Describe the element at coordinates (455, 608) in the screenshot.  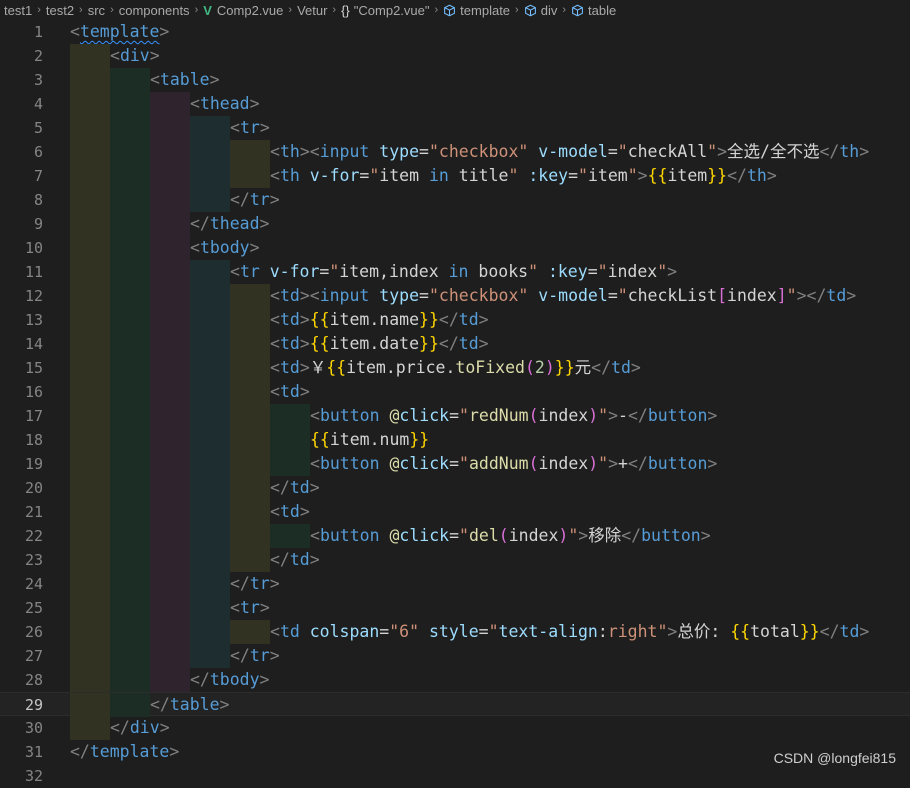
I see `code-line: 25 <tr>` at that location.